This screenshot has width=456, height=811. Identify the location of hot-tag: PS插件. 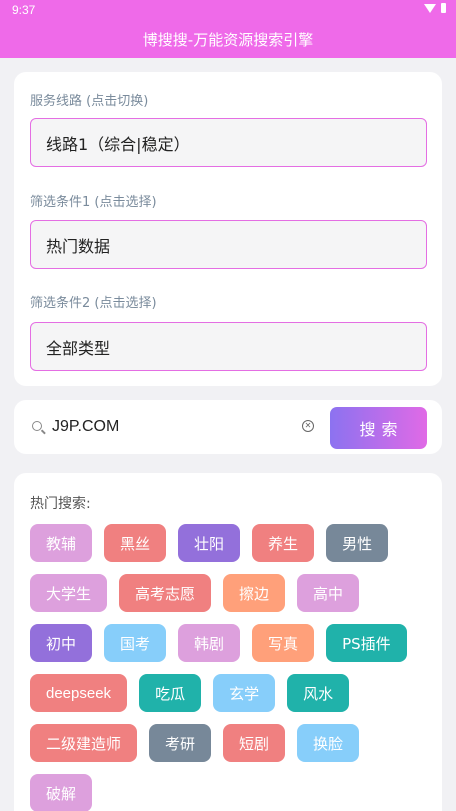
(366, 643).